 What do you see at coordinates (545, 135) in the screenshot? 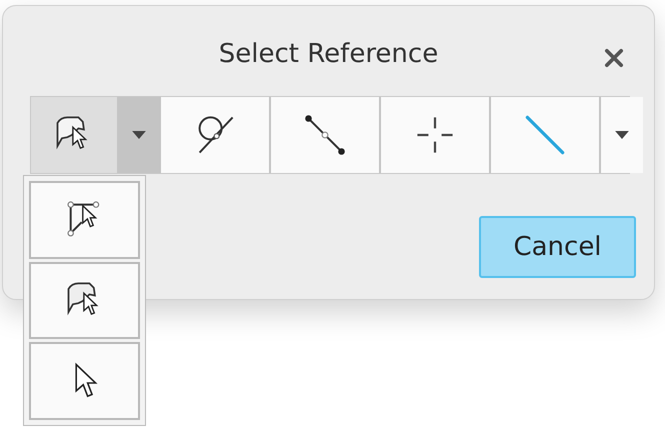
I see `line-icon` at bounding box center [545, 135].